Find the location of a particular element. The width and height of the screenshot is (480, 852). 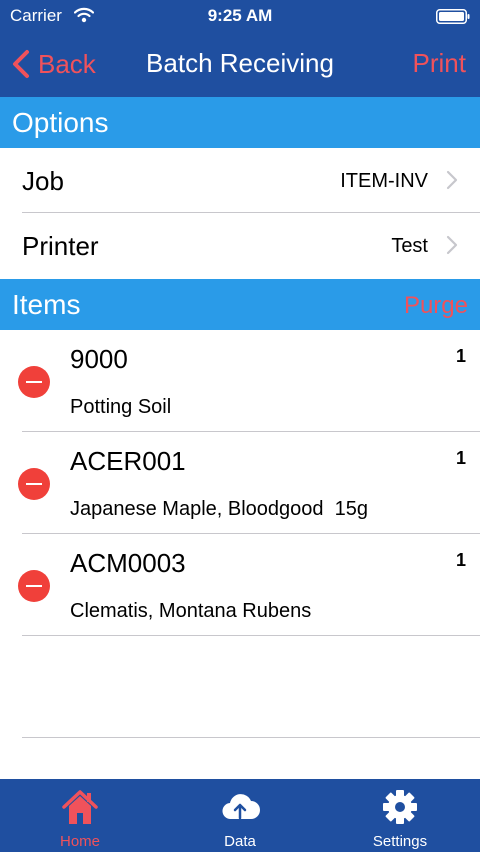

tab-home: Home is located at coordinates (80, 815).